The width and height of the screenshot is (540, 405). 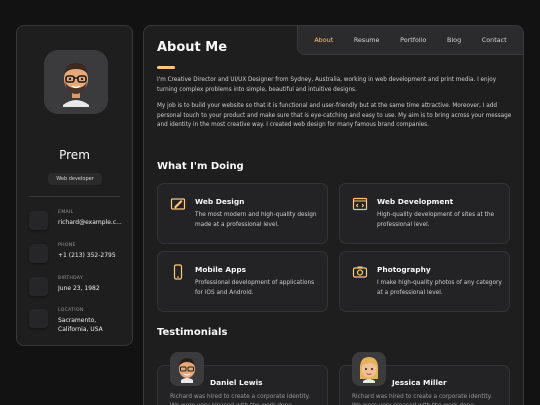 I want to click on calendar-icon, so click(x=38, y=286).